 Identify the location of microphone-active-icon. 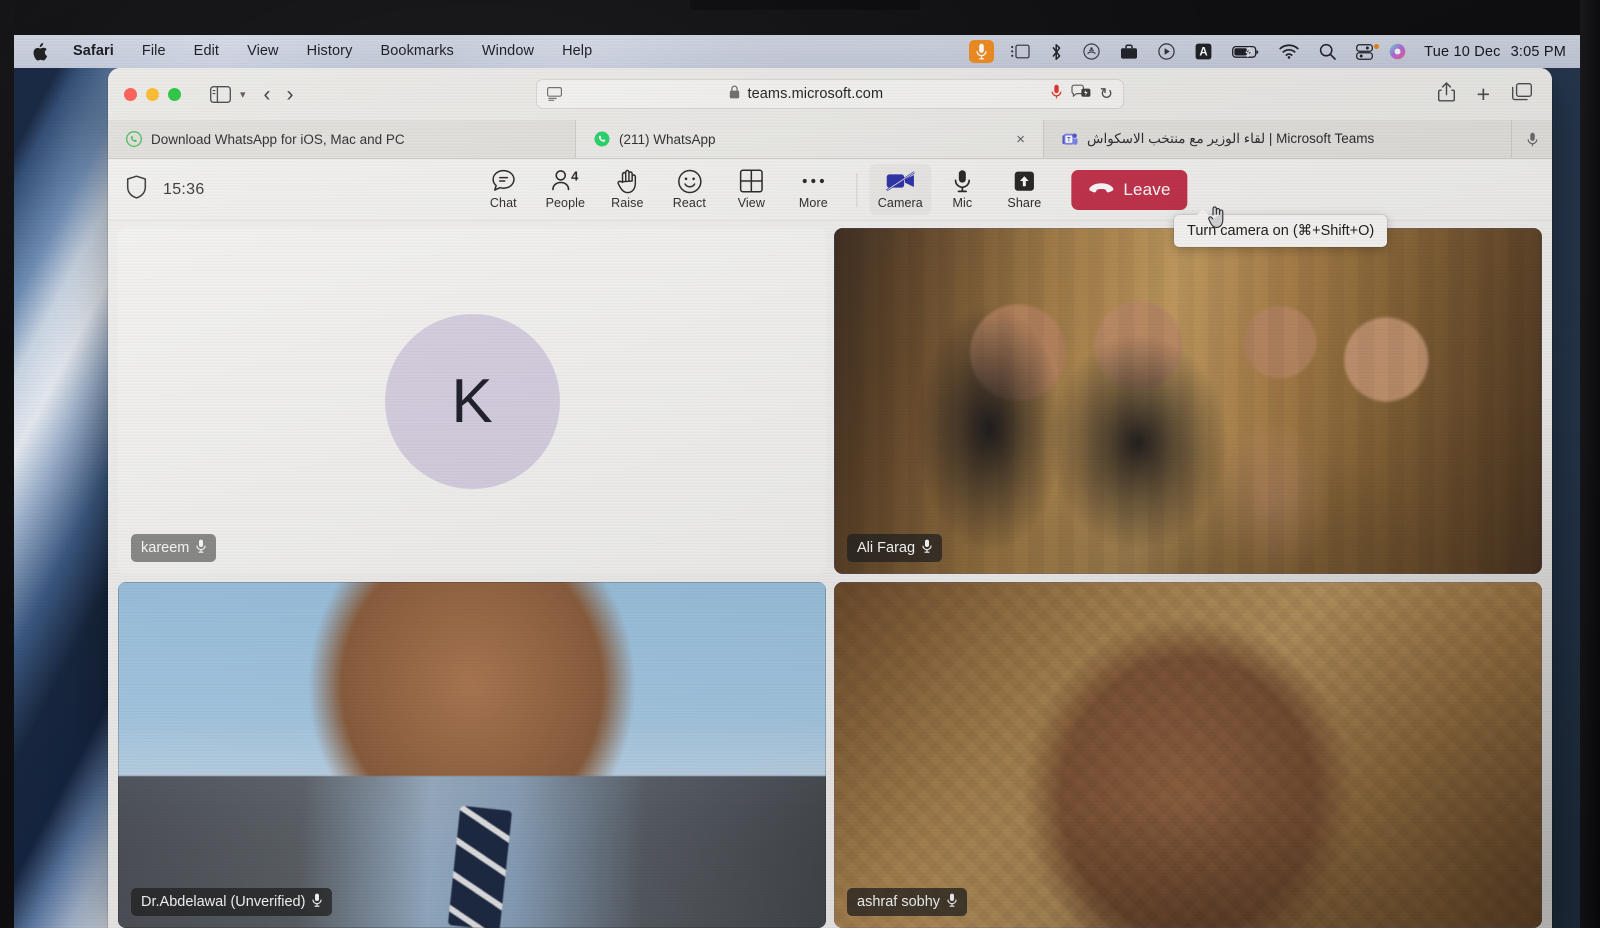
(1056, 94).